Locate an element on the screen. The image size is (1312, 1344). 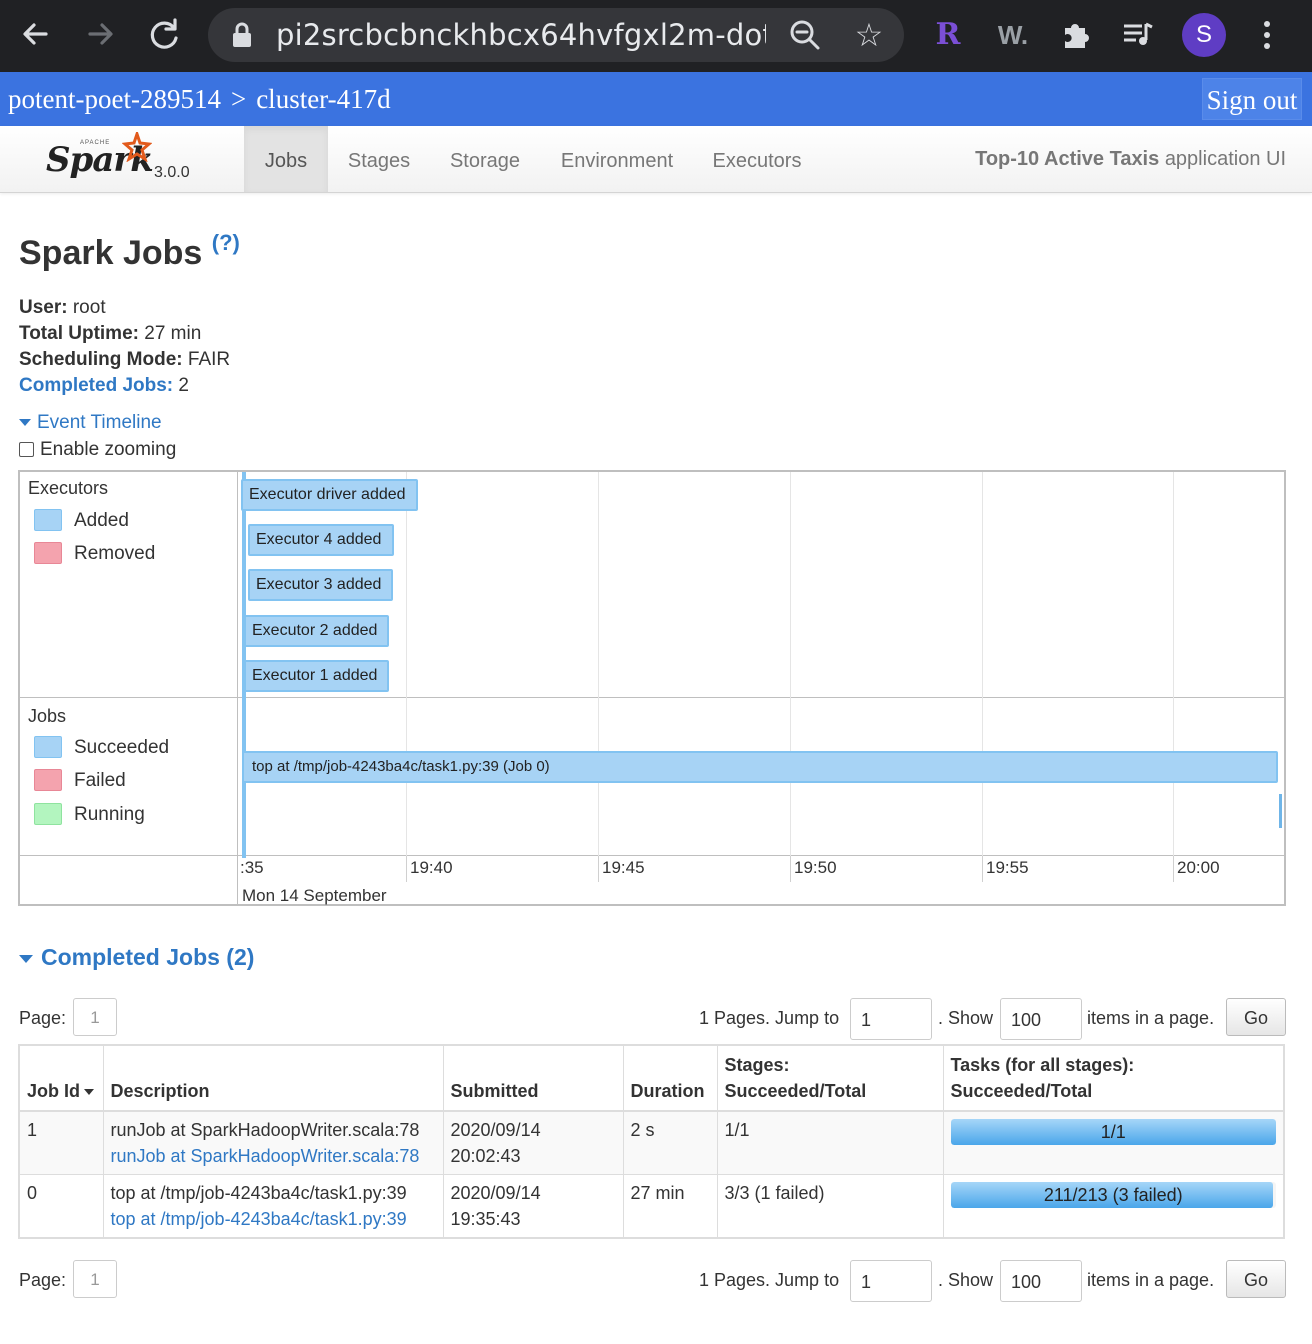
tasks-cell: 1/1 is located at coordinates (1113, 1142).